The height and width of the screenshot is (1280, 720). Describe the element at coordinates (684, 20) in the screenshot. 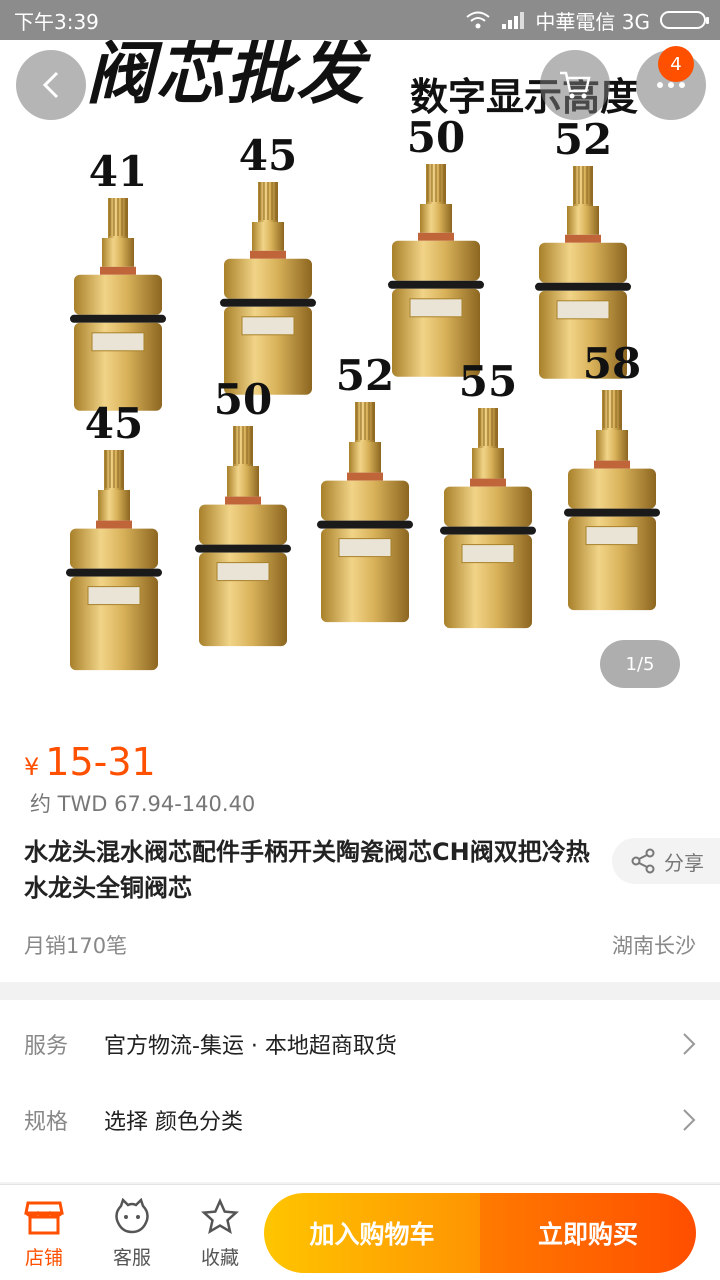

I see `battery-icon` at that location.